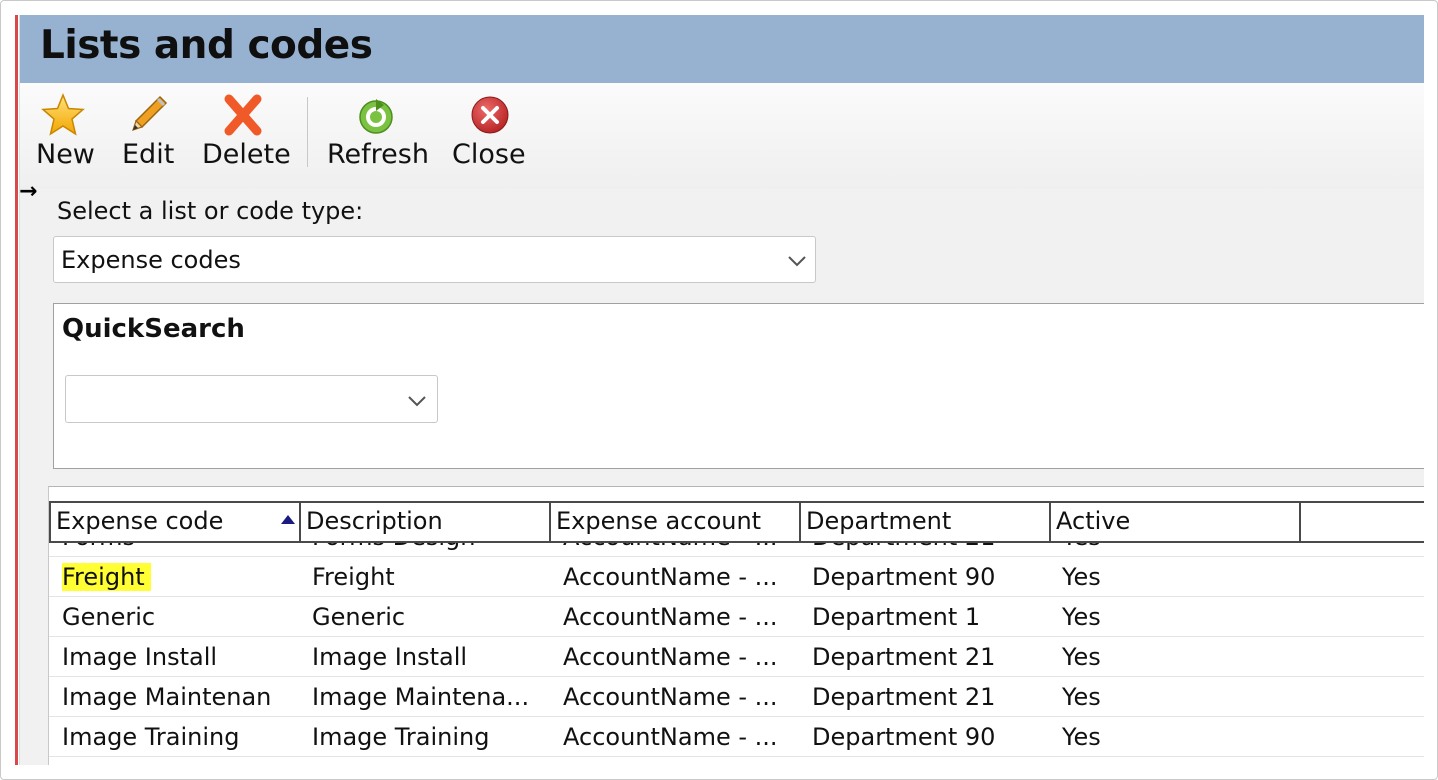  I want to click on cell-code: Generic, so click(109, 617).